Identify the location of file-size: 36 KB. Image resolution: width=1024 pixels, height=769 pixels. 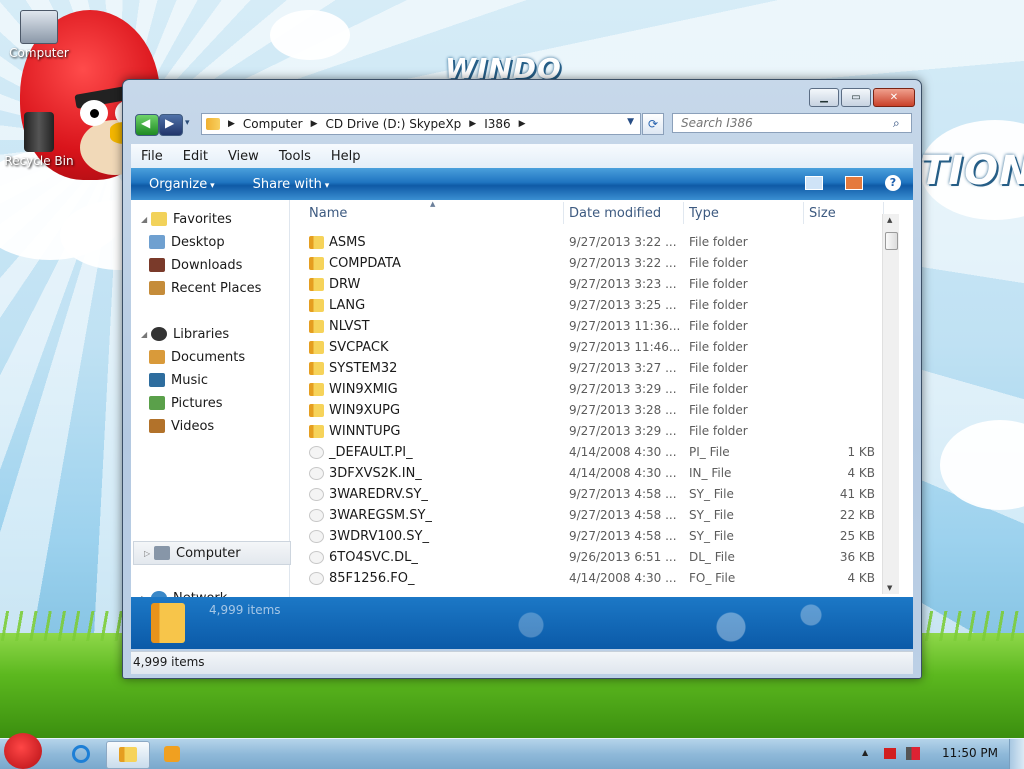
(857, 557).